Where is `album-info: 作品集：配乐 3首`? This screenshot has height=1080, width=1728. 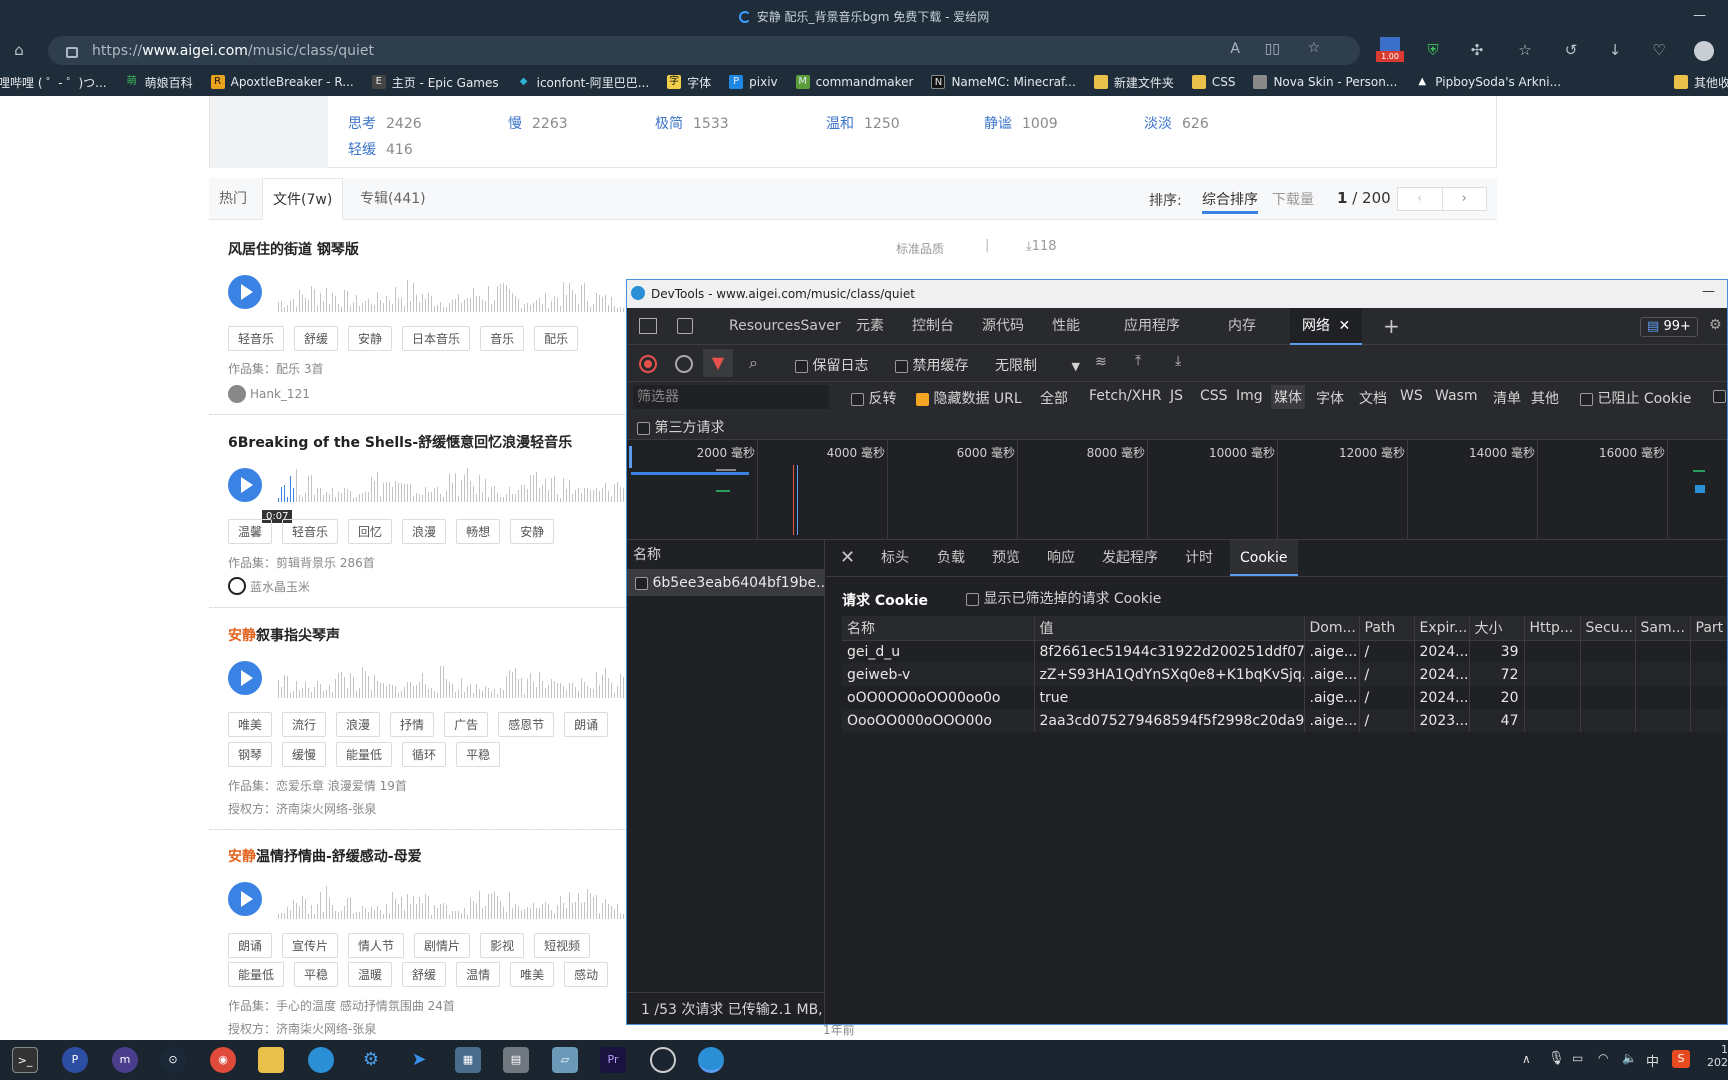
album-info: 作品集：配乐 3首 is located at coordinates (275, 368).